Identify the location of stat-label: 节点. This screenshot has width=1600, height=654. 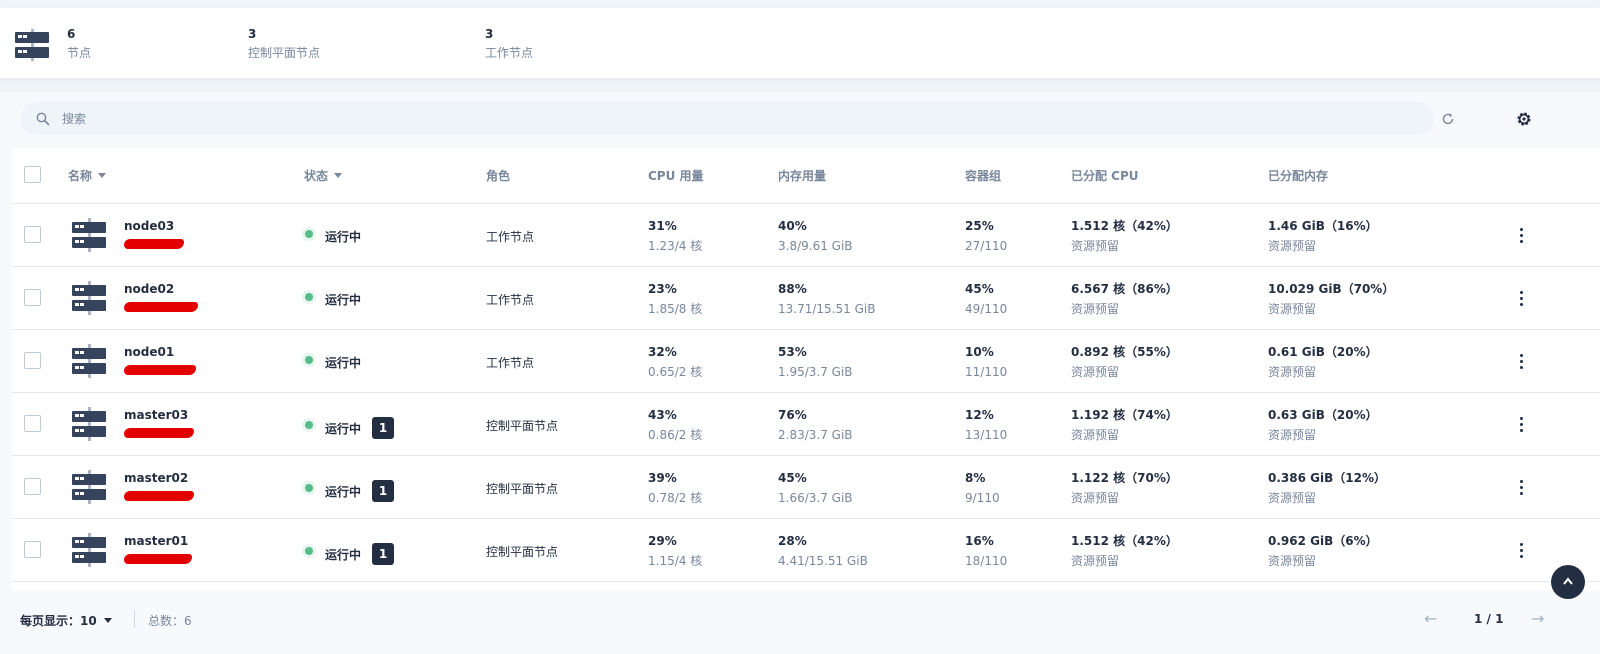
(79, 53).